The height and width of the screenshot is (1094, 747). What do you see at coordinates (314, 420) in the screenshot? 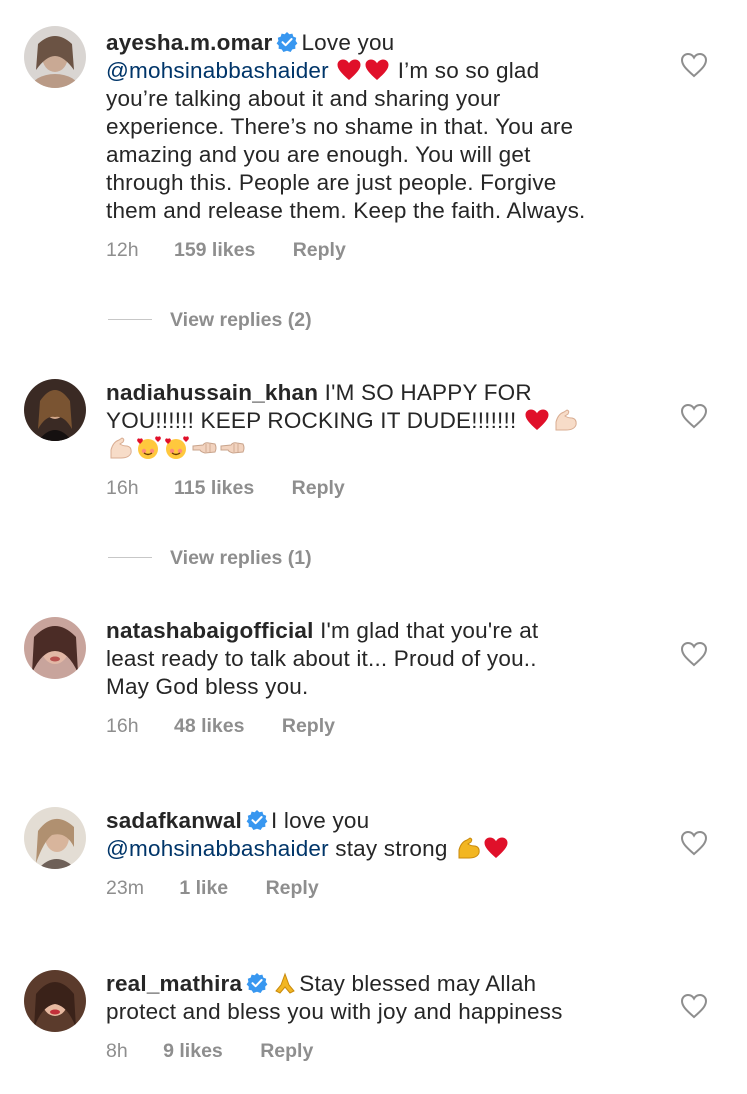
I see `comment-text-segment: YOU!!!!!! KEEP ROCKING IT DUDE!!!!!!!` at bounding box center [314, 420].